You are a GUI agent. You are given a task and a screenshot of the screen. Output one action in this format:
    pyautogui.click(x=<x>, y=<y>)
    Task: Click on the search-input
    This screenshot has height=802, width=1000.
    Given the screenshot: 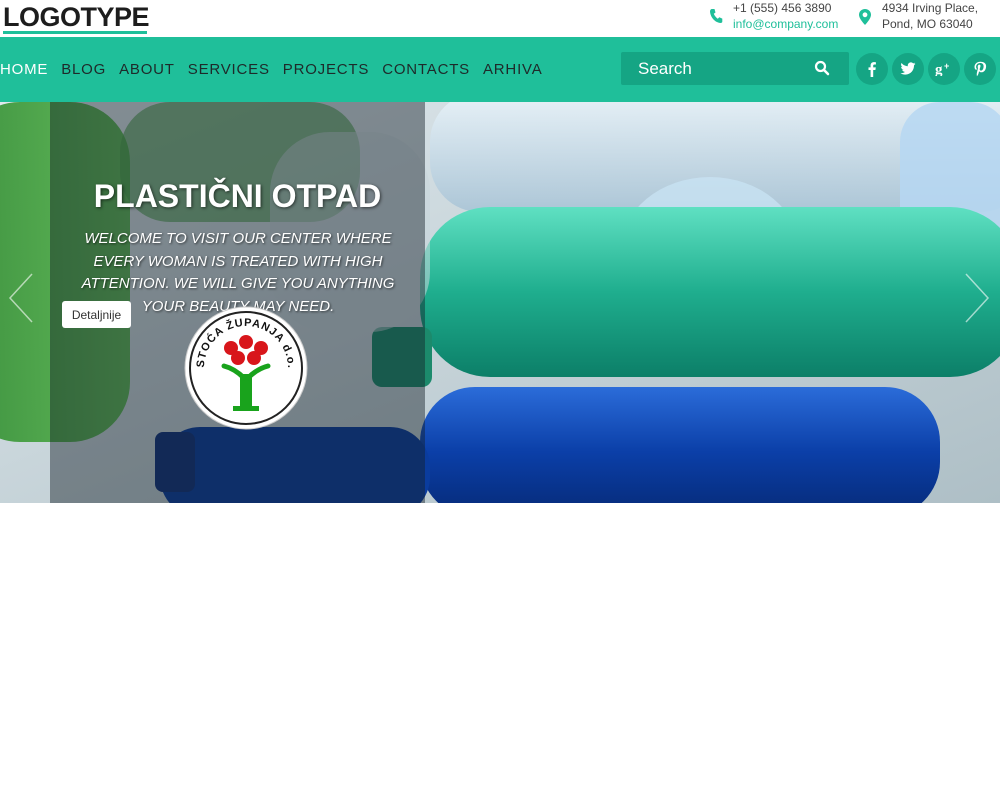 What is the action you would take?
    pyautogui.click(x=719, y=68)
    